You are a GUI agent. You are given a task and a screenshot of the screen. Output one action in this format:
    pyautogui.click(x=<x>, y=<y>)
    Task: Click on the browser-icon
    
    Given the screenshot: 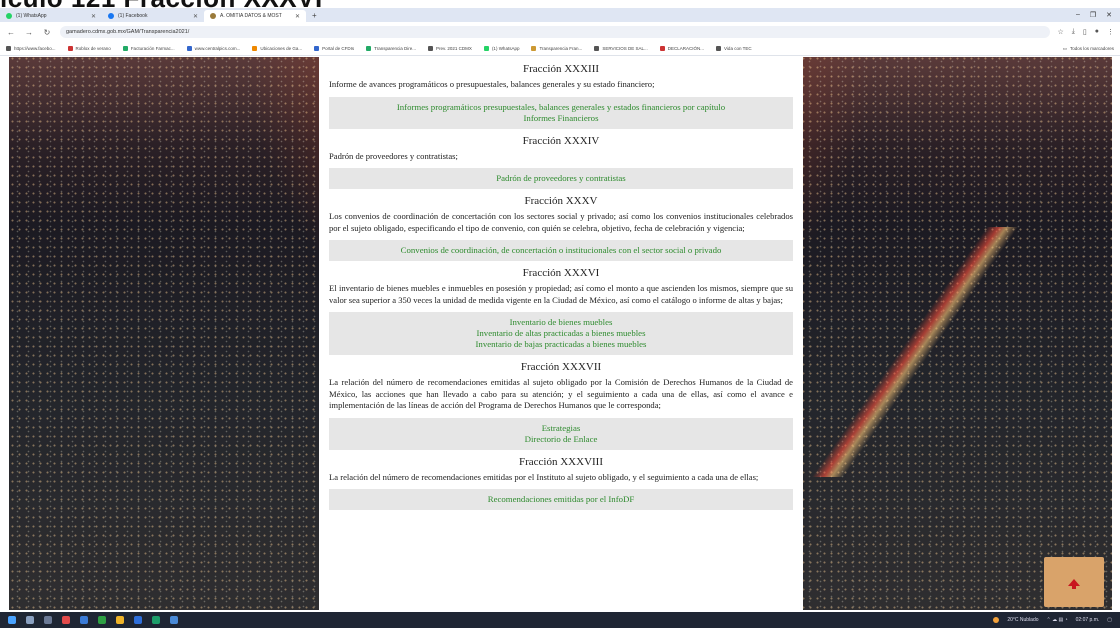 What is the action you would take?
    pyautogui.click(x=138, y=620)
    